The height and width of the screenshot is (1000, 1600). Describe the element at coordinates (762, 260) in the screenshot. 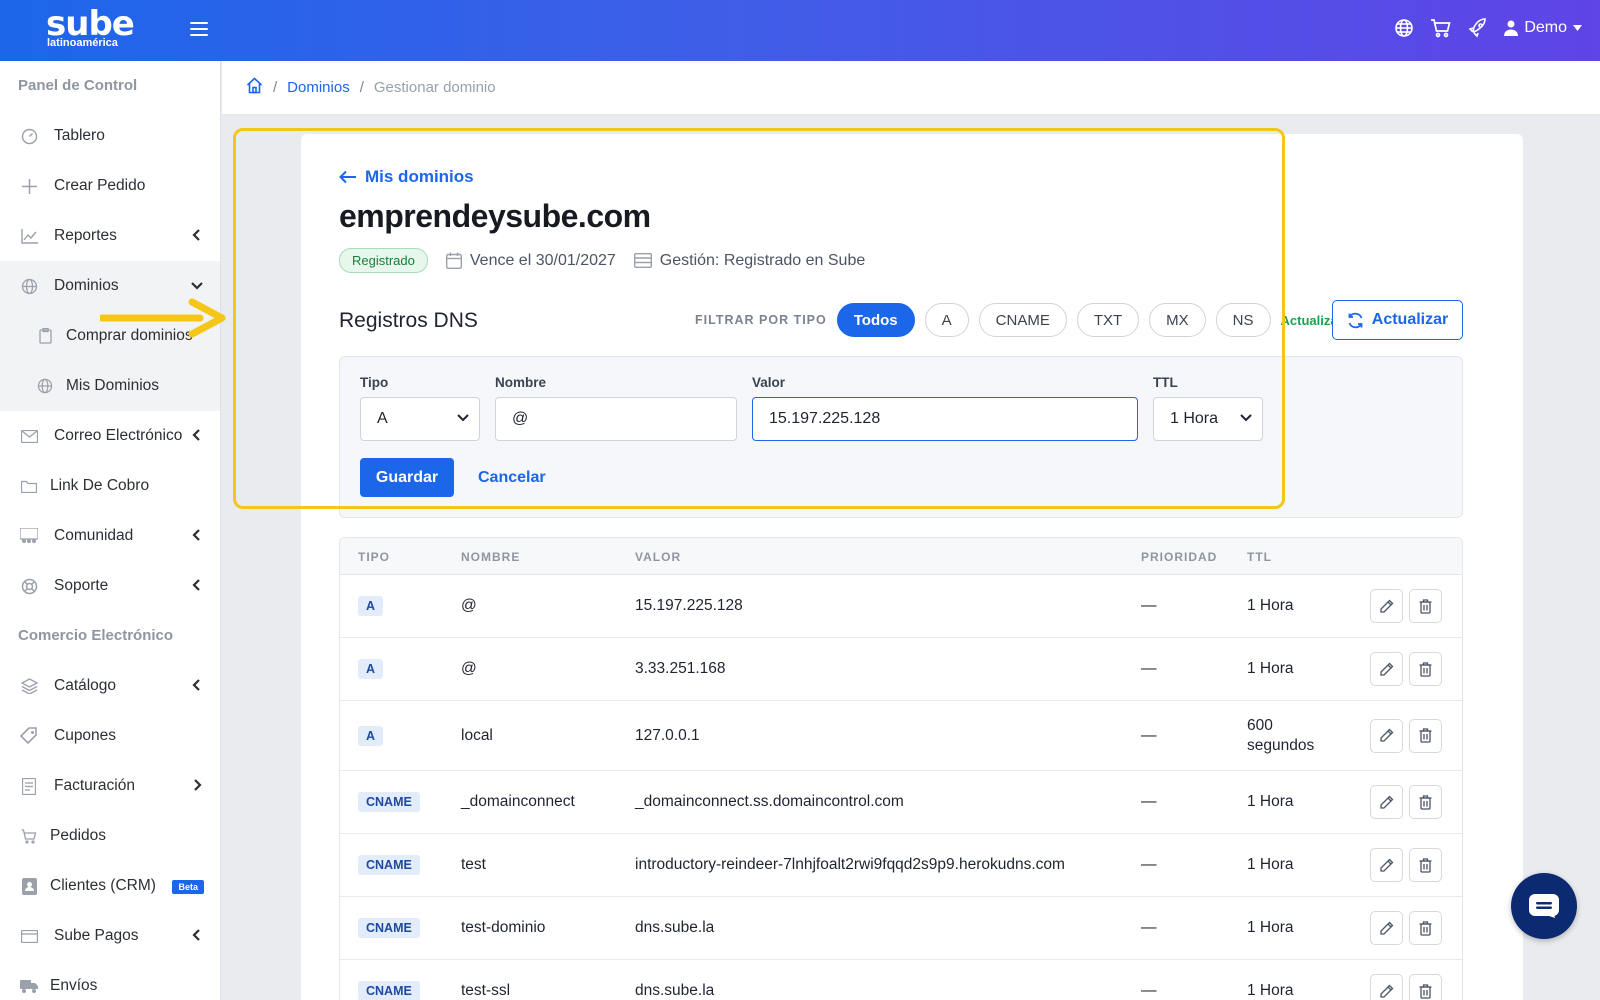

I see `management-text: Gestión: Registrado en Sube` at that location.